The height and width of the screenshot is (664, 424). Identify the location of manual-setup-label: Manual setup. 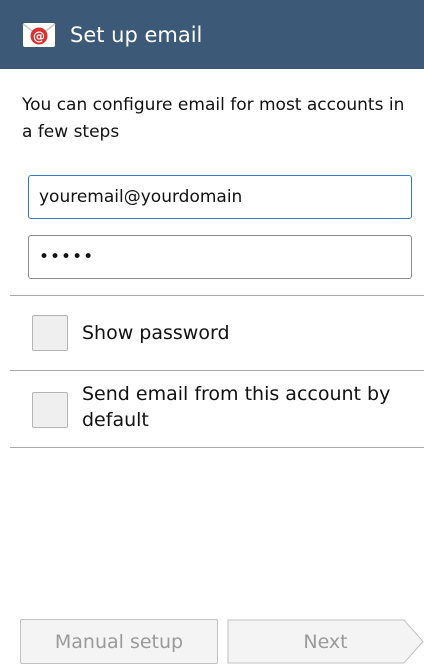
(119, 641).